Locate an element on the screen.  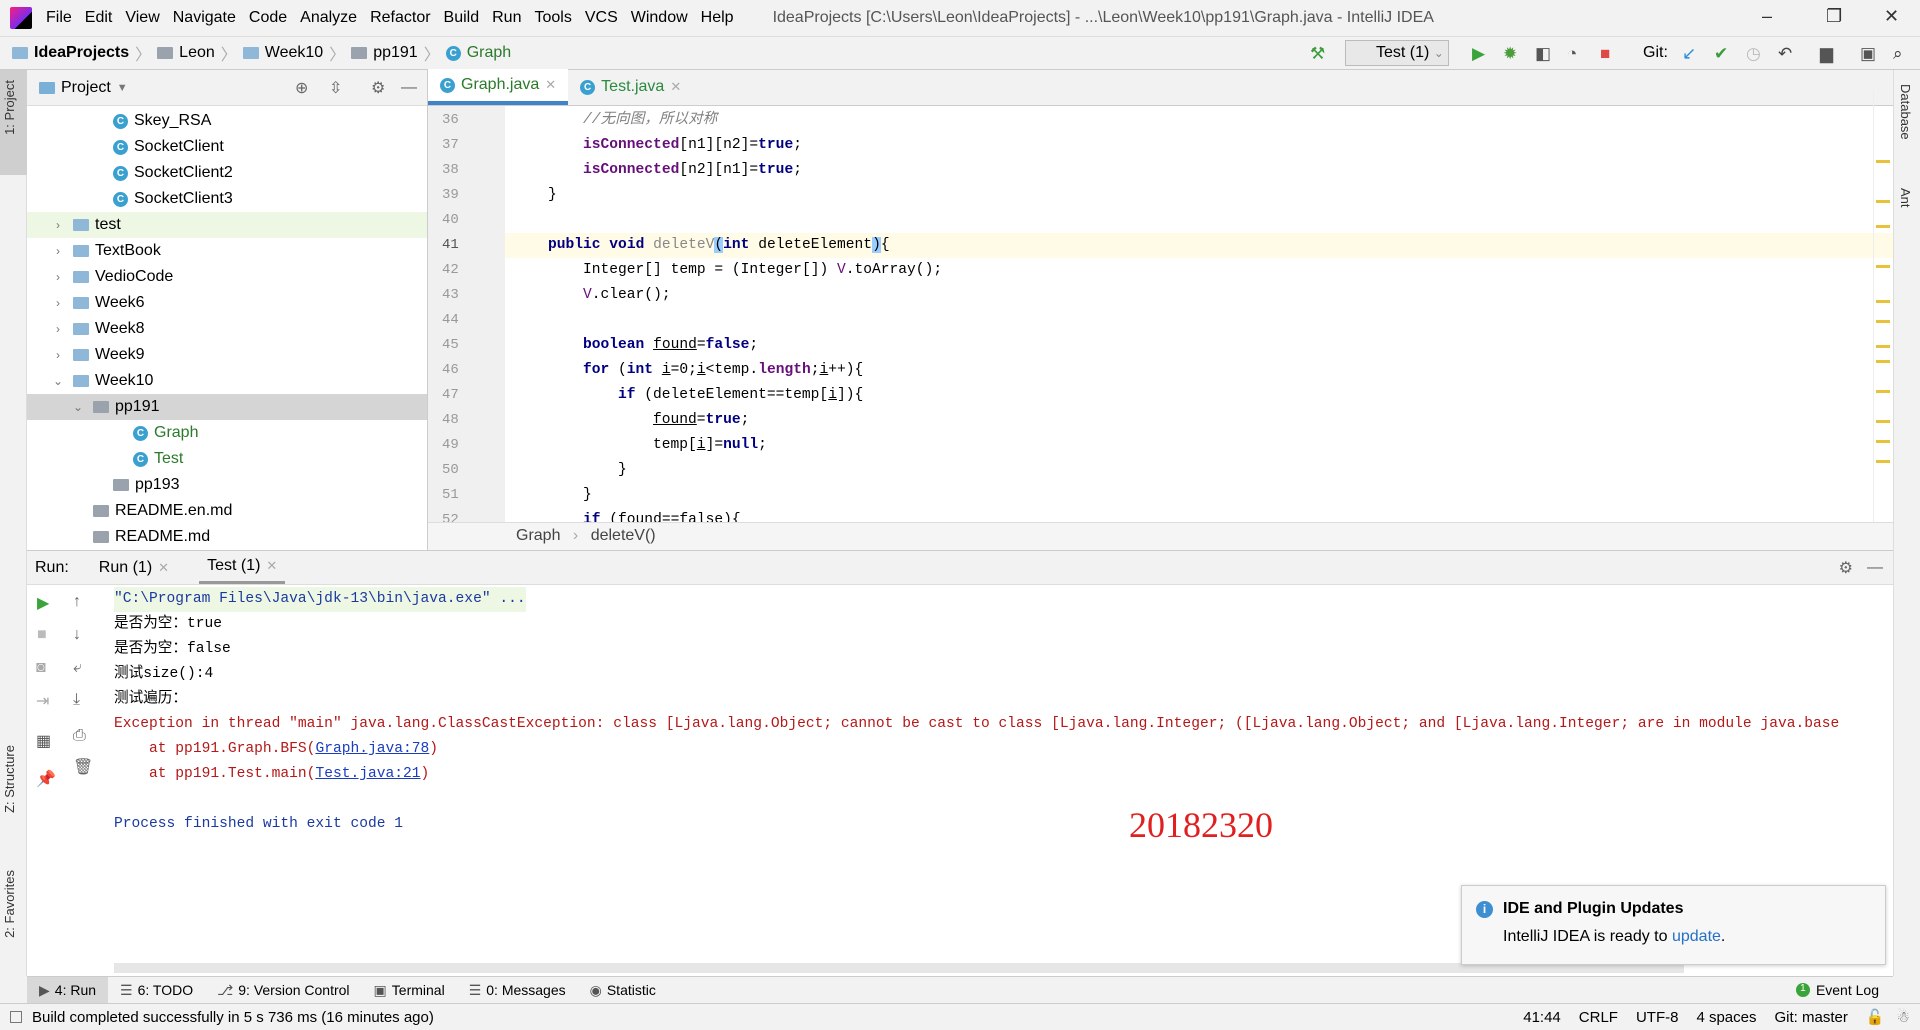
event-log-button: 1 Event Log is located at coordinates (1837, 990).